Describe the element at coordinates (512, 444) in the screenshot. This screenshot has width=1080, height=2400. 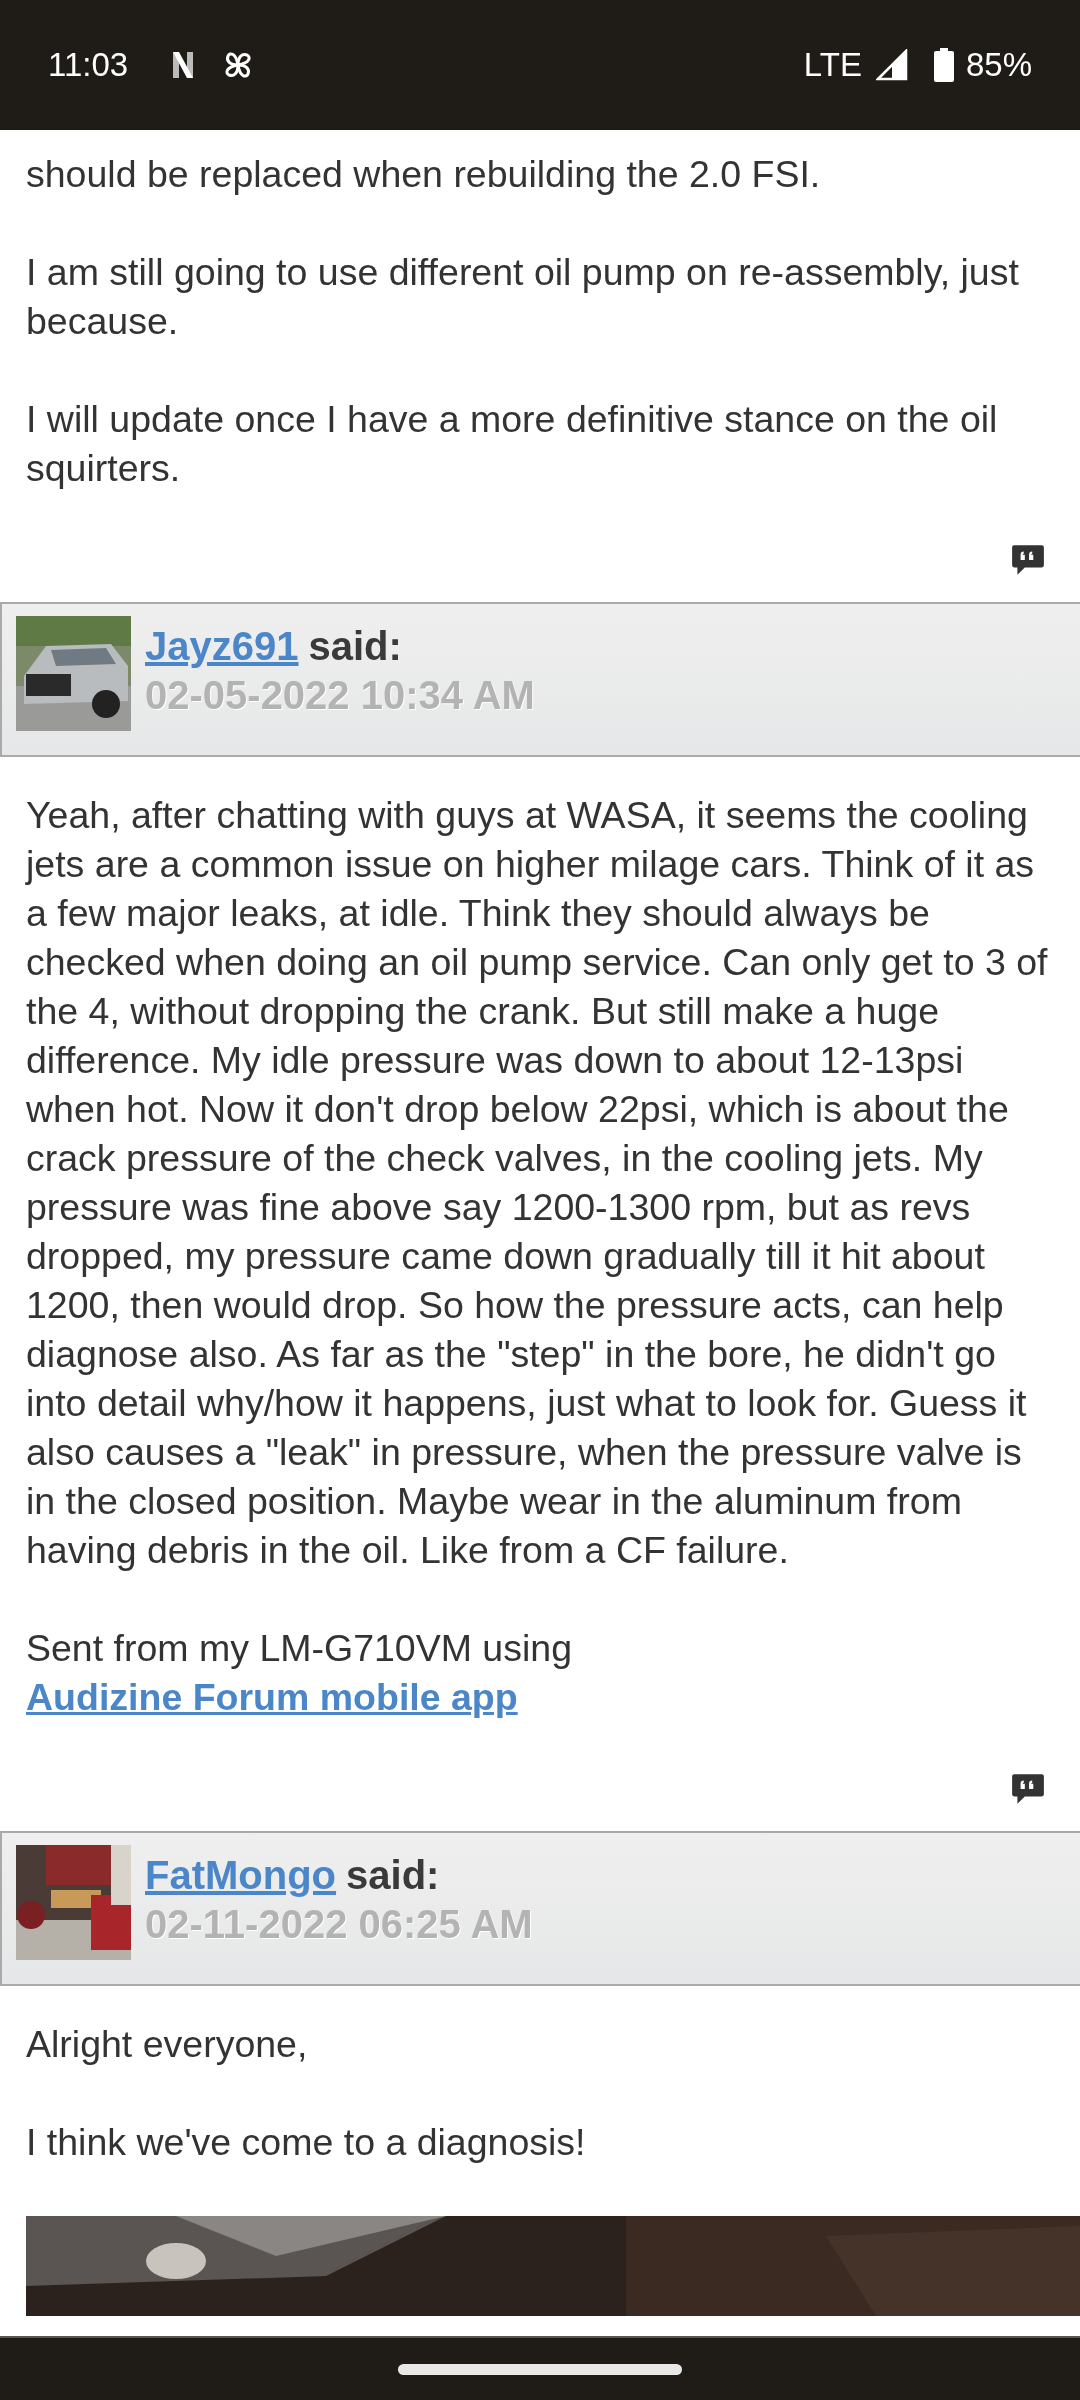
I see `post-text: I will update once I have a more definitive stance on the oil squirters.` at that location.